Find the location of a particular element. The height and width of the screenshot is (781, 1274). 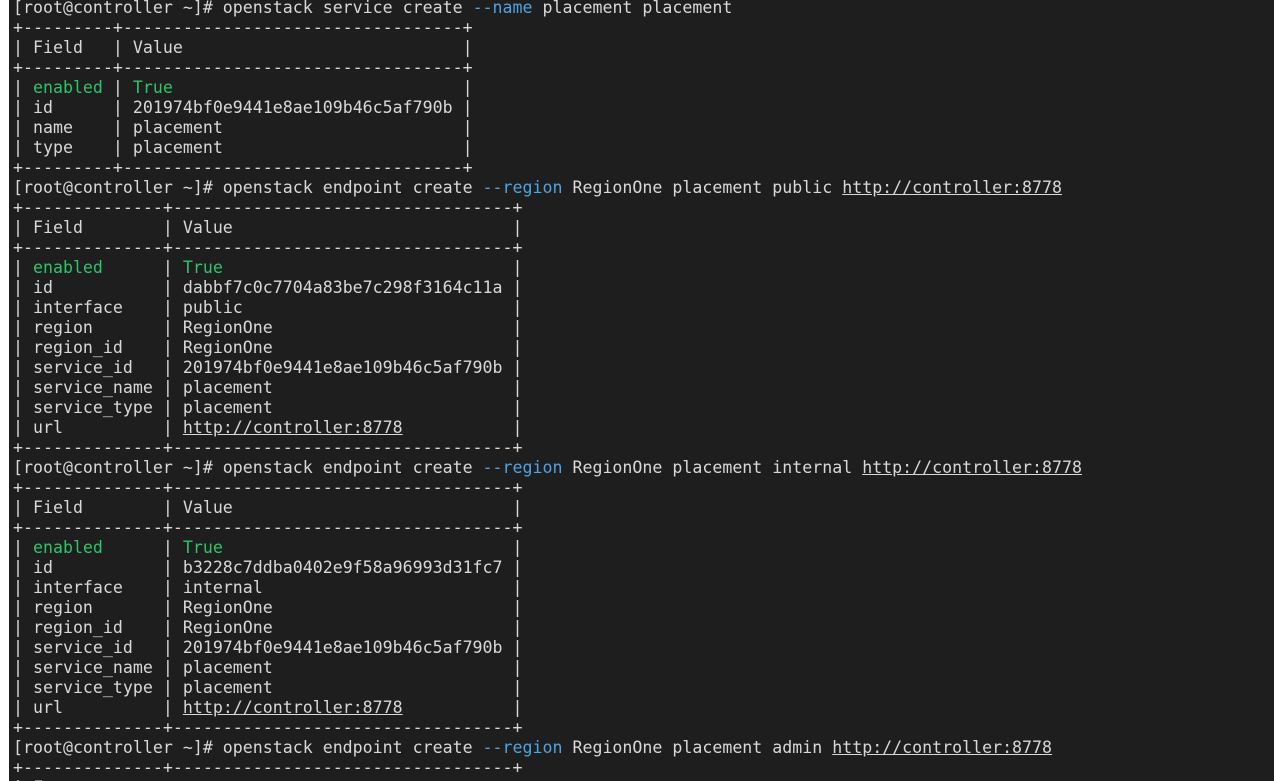

command-args: RegionOne placement admin is located at coordinates (697, 747).